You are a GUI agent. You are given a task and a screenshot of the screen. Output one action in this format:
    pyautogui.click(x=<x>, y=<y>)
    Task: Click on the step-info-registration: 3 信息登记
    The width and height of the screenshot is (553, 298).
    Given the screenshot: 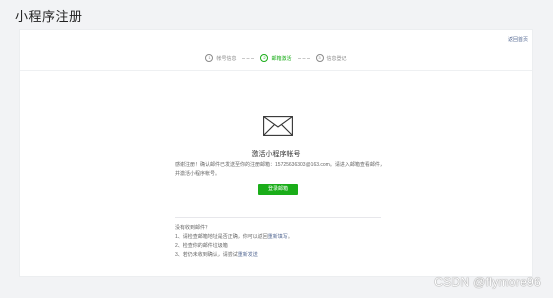 What is the action you would take?
    pyautogui.click(x=331, y=58)
    